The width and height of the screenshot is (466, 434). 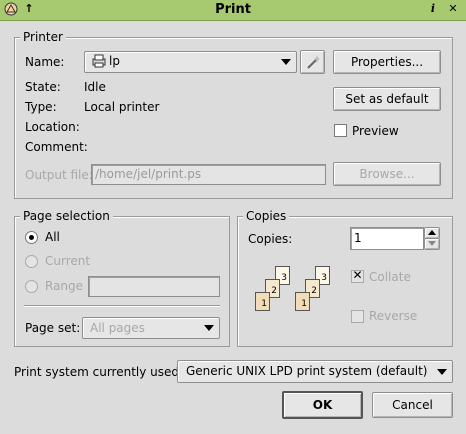 I want to click on output-file-label: Output file:, so click(x=59, y=175).